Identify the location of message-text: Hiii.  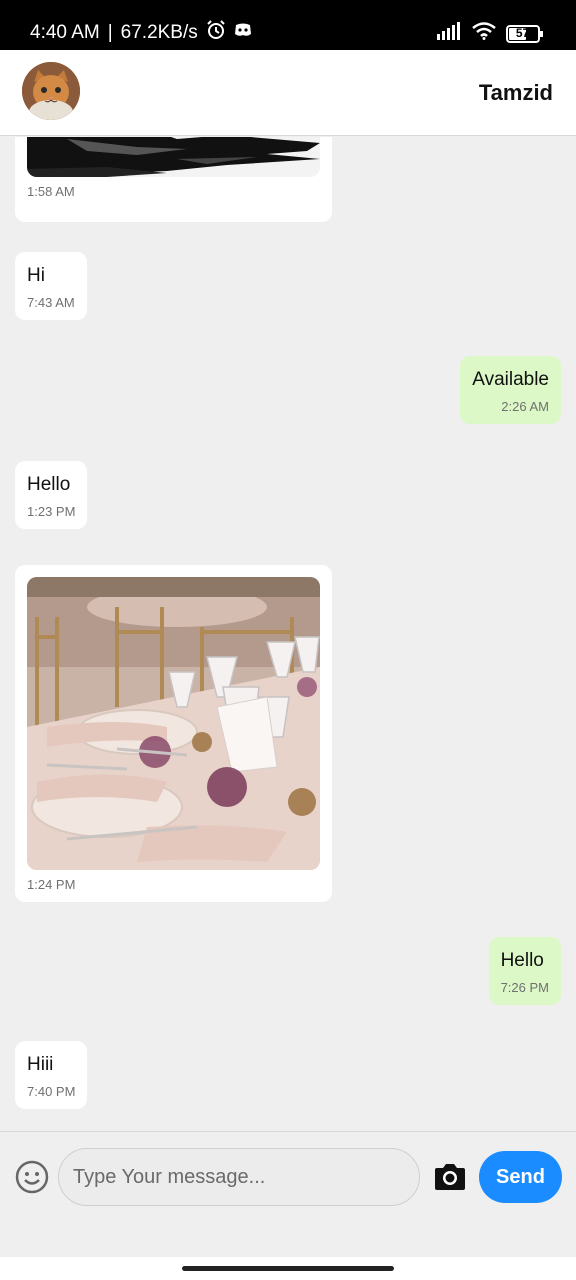
(40, 1064).